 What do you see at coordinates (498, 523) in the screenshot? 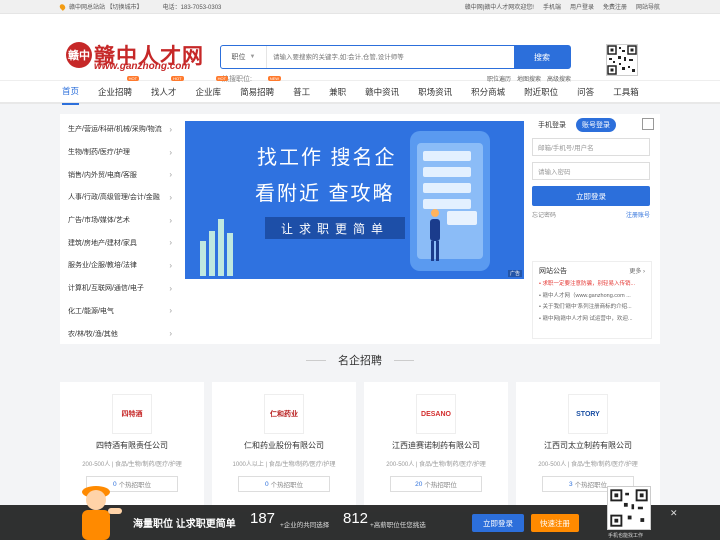
I see `bottom-login-button: 立即登录` at bounding box center [498, 523].